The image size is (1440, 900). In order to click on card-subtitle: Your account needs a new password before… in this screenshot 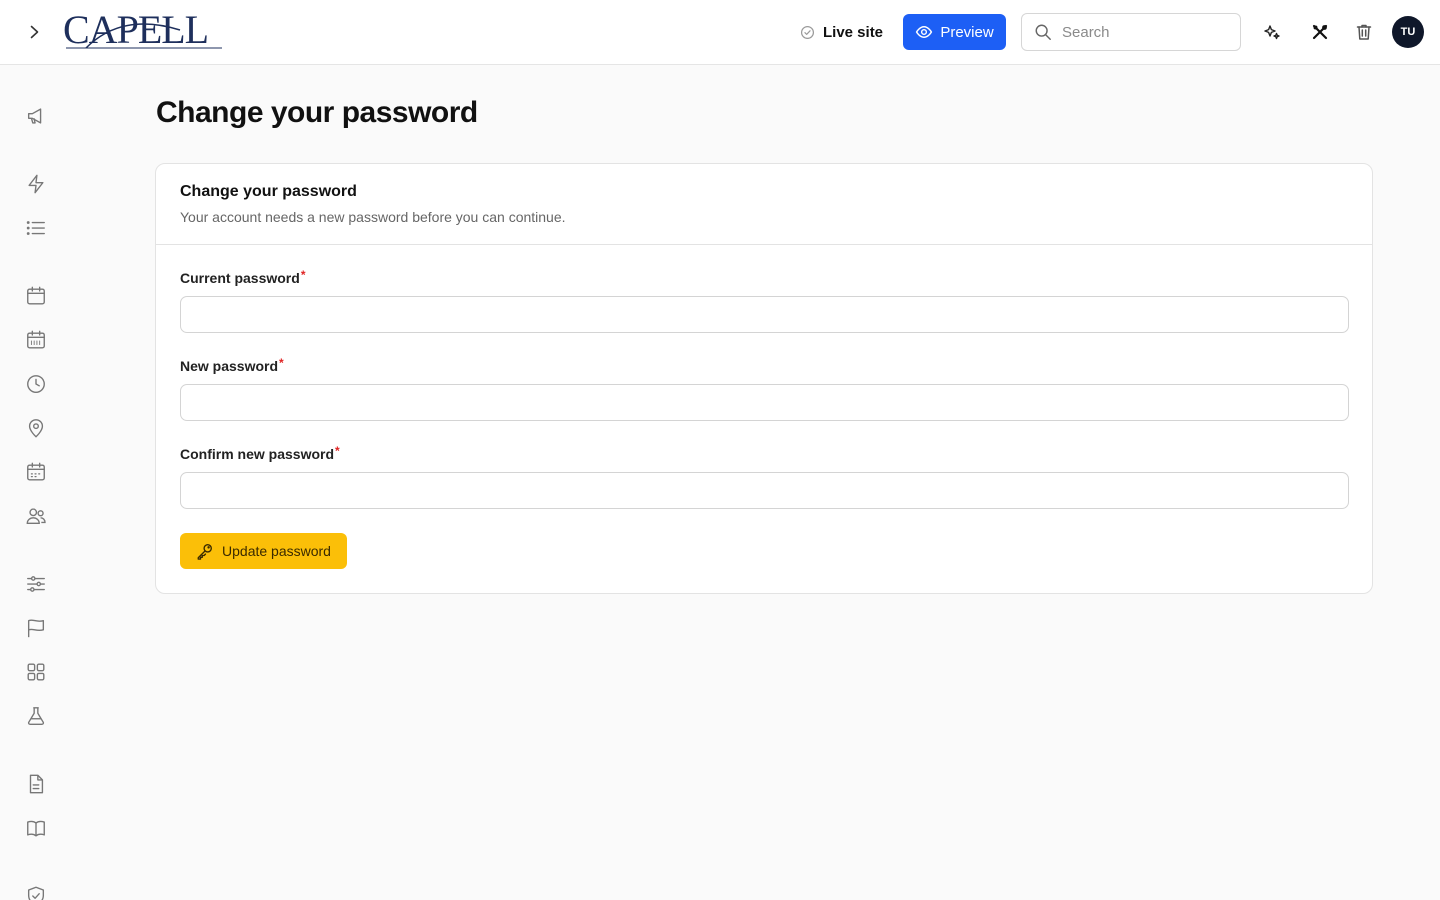, I will do `click(373, 217)`.